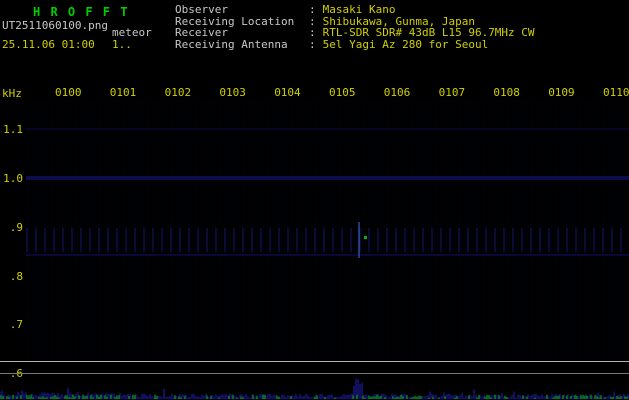 This screenshot has height=400, width=629. Describe the element at coordinates (12, 200) in the screenshot. I see `frequency-axis: 1.1 1.0.9.8.7.6` at that location.